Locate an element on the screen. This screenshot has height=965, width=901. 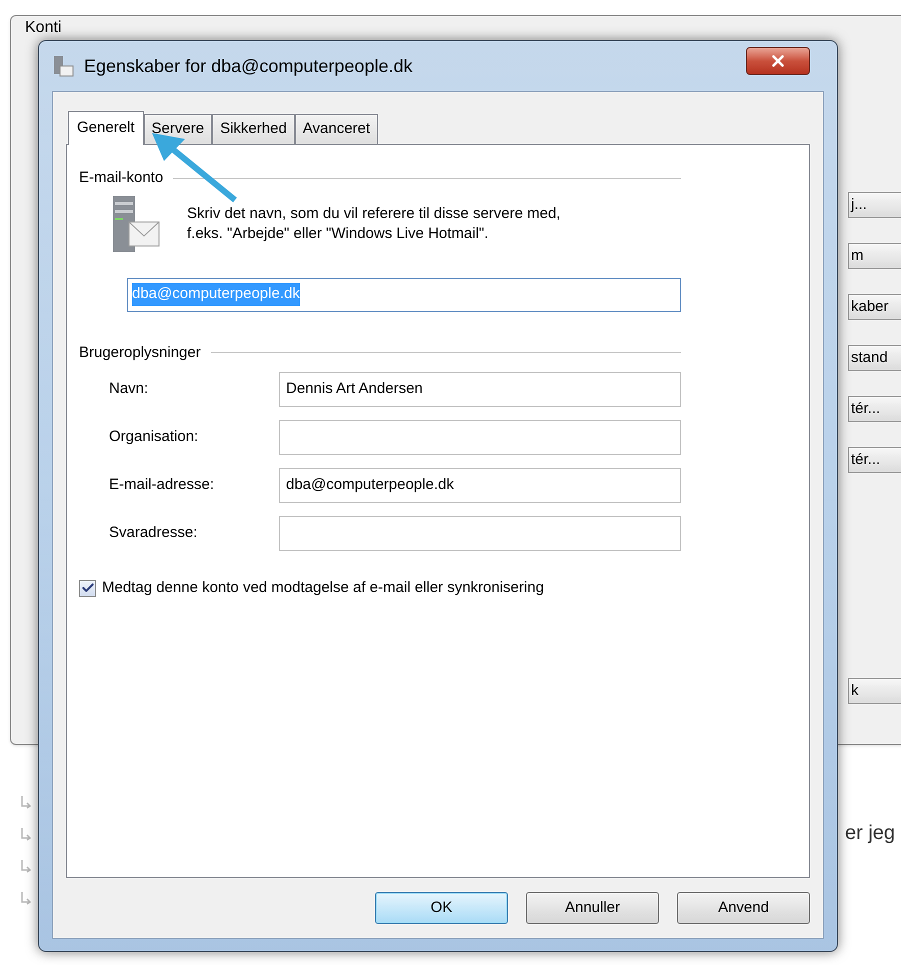
field-label: Navn: is located at coordinates (129, 389).